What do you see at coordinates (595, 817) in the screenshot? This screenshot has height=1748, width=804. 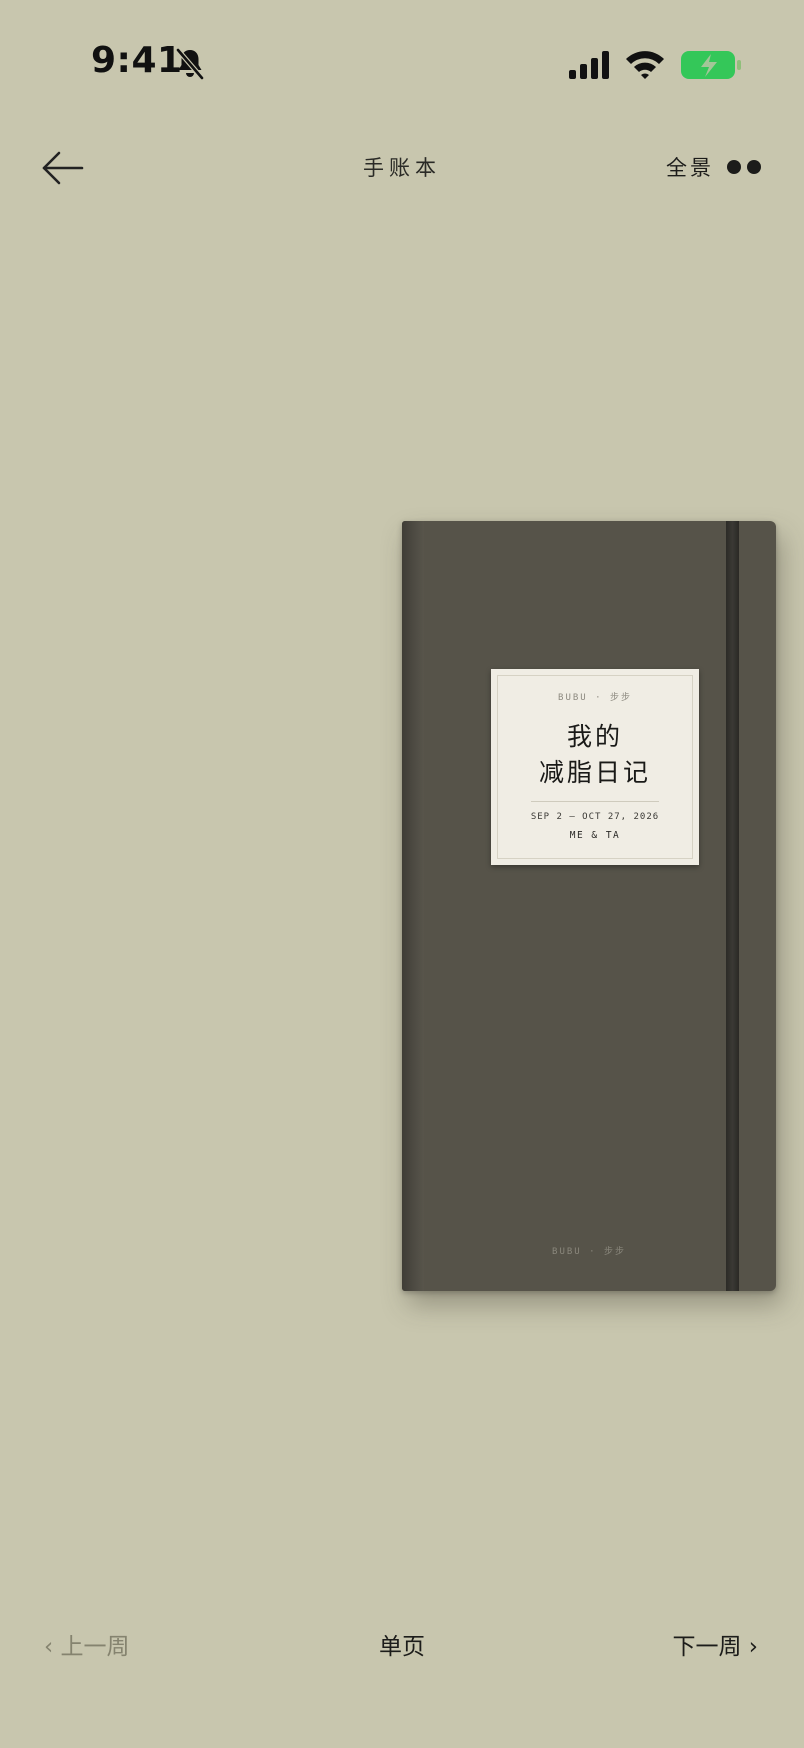 I see `date-range: SEP 2 — OCT 27, 2026` at bounding box center [595, 817].